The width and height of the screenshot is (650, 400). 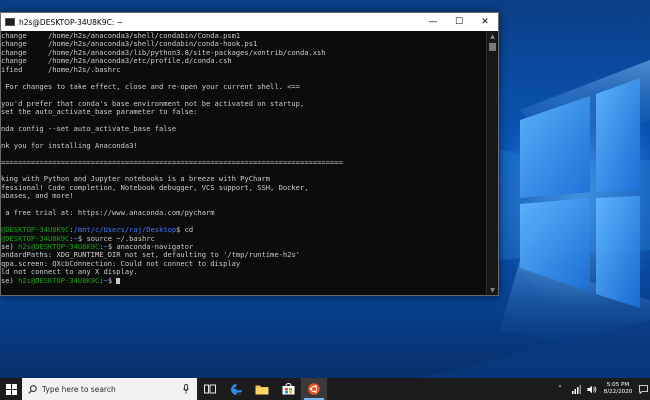 What do you see at coordinates (37, 196) in the screenshot?
I see `terminal-history-line: abases, and more!` at bounding box center [37, 196].